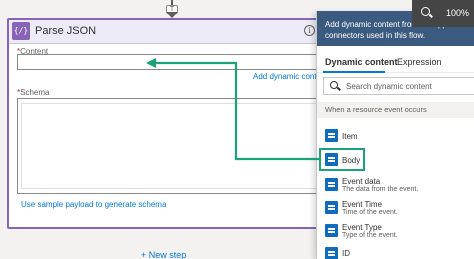  What do you see at coordinates (370, 212) in the screenshot?
I see `dynamic-item-description: Time of the event.` at bounding box center [370, 212].